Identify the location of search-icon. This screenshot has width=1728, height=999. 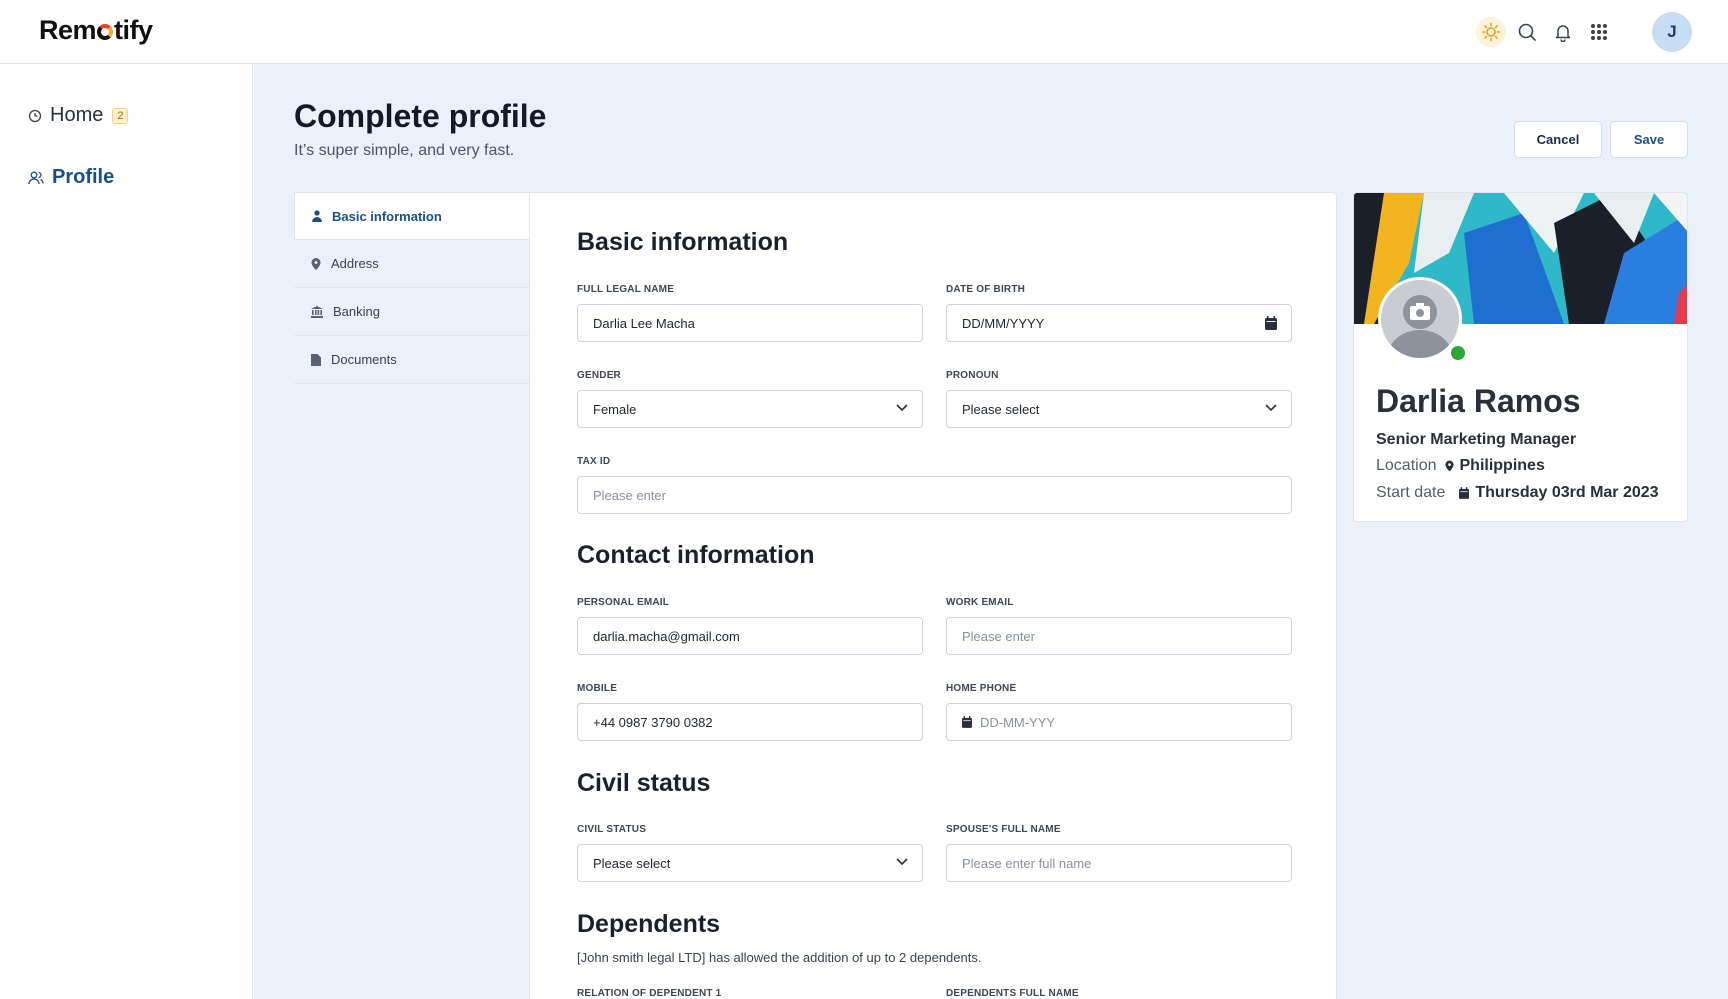
(1527, 32).